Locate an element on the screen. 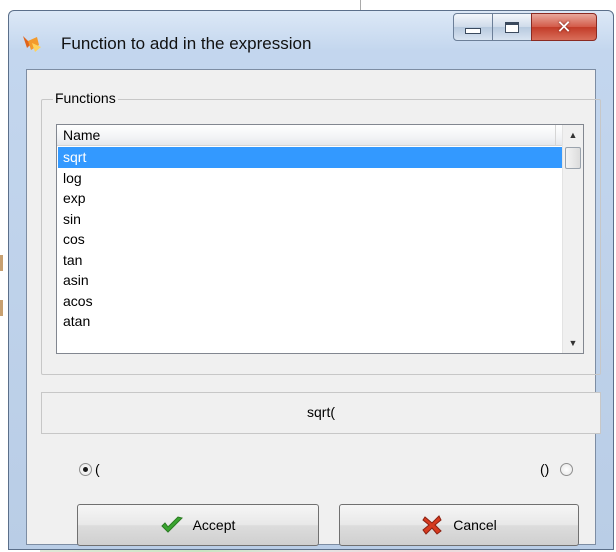  accept-button: Accept is located at coordinates (198, 525).